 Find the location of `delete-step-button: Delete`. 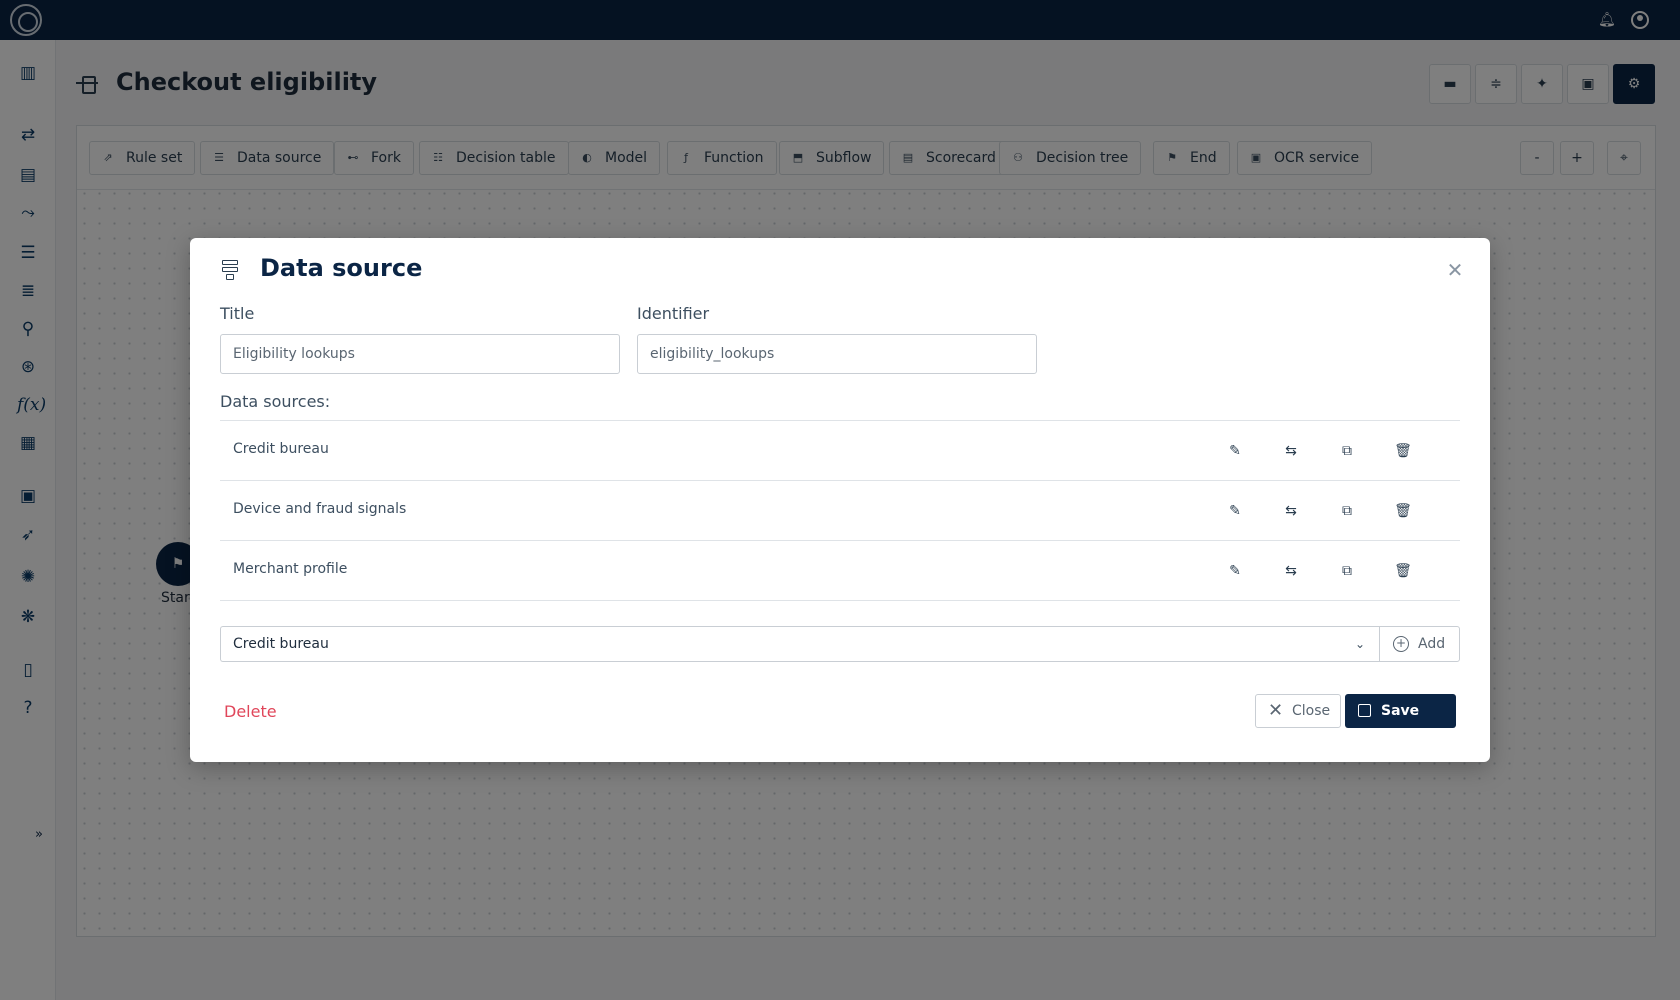

delete-step-button: Delete is located at coordinates (250, 711).